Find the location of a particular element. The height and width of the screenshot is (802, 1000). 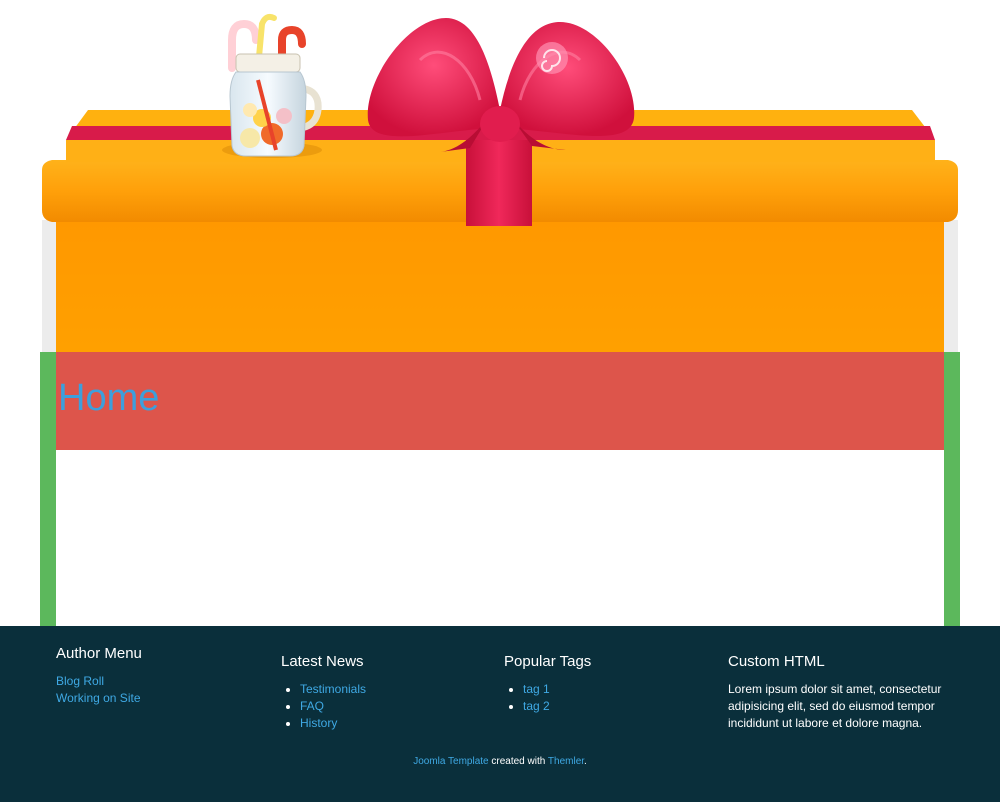

tag-link-1: tag 1 is located at coordinates (536, 689).